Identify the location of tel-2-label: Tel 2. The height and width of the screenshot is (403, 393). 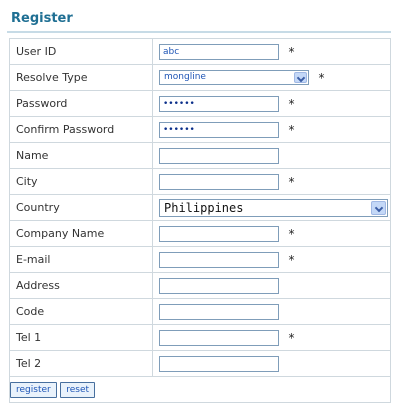
(81, 363).